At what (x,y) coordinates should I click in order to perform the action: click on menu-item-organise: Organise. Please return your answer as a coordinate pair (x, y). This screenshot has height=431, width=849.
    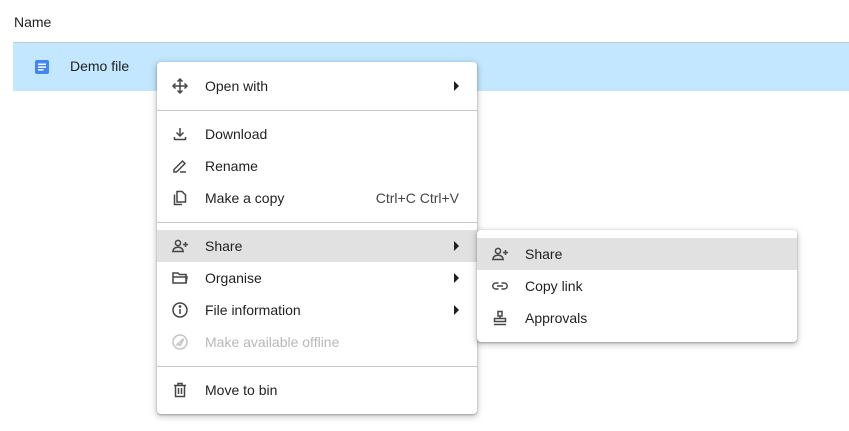
    Looking at the image, I should click on (317, 278).